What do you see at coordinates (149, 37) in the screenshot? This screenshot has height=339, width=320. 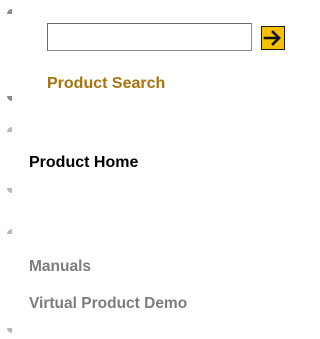 I see `search-input` at bounding box center [149, 37].